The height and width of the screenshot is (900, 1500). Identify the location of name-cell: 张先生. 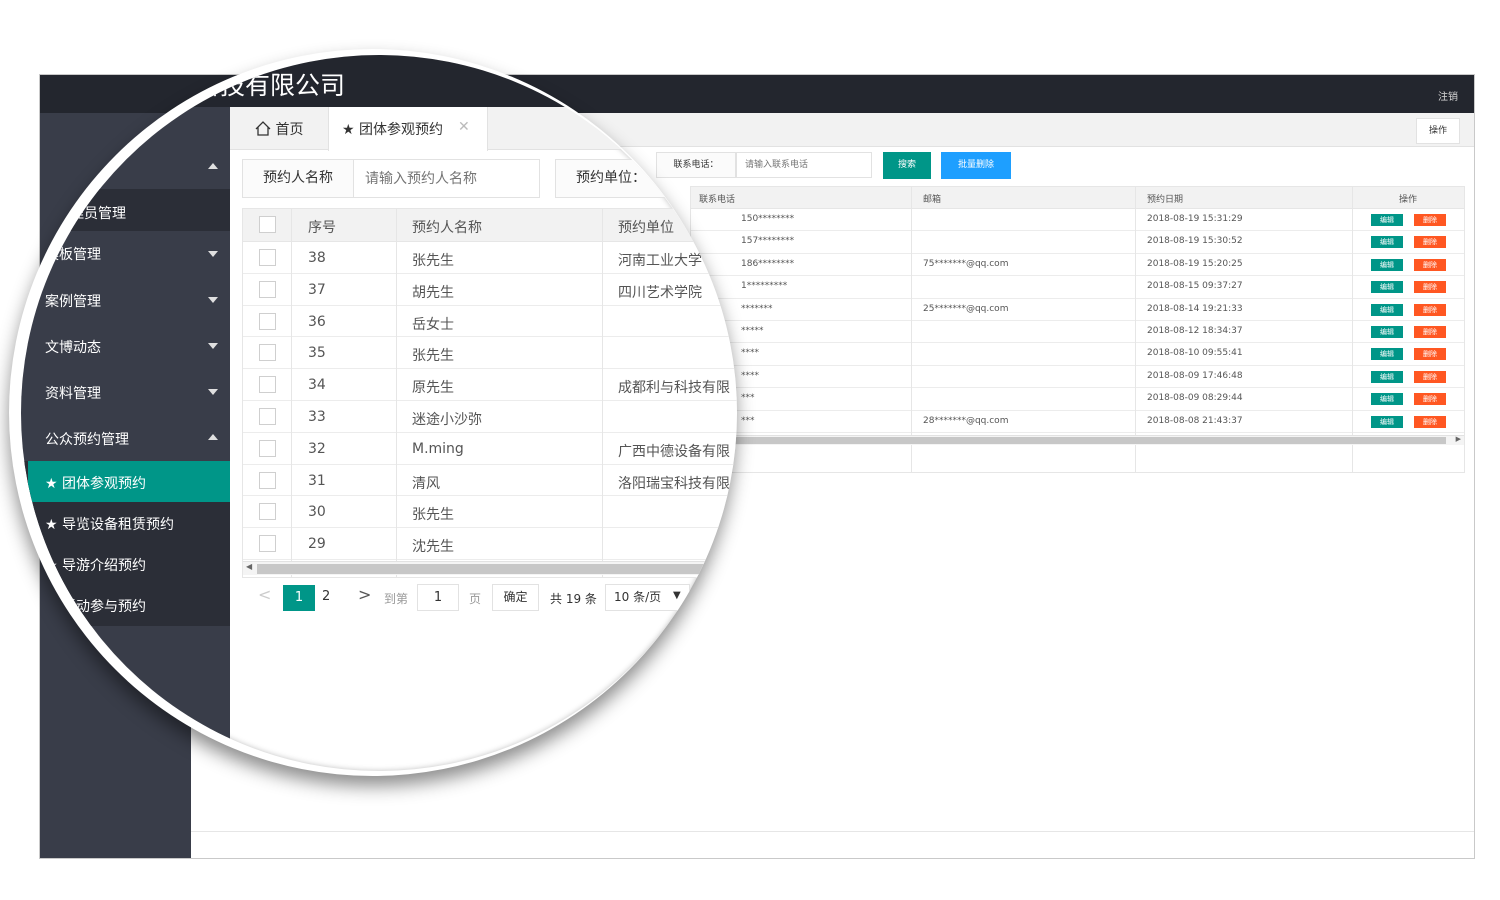
(433, 515).